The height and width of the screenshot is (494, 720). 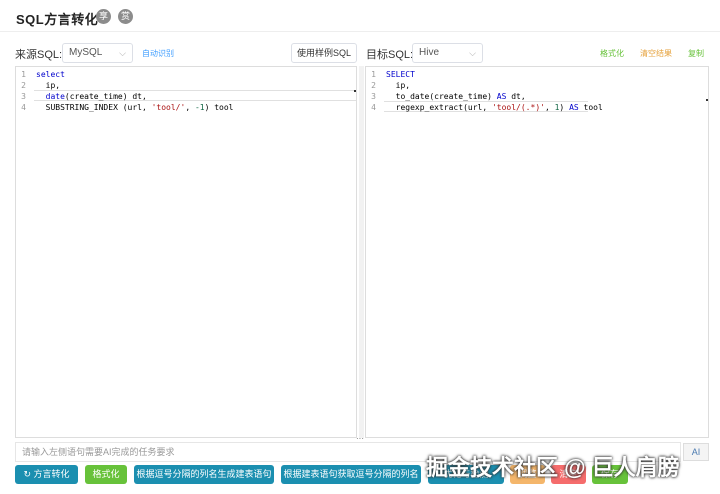 What do you see at coordinates (429, 52) in the screenshot?
I see `target-dialect-value: Hive` at bounding box center [429, 52].